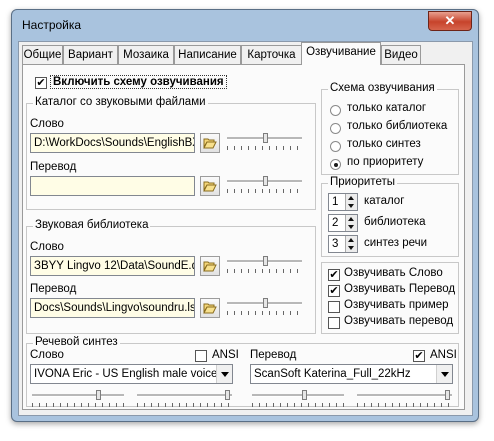  What do you see at coordinates (419, 356) in the screenshot?
I see `synth-translation-ansi-checkbox: ✔` at bounding box center [419, 356].